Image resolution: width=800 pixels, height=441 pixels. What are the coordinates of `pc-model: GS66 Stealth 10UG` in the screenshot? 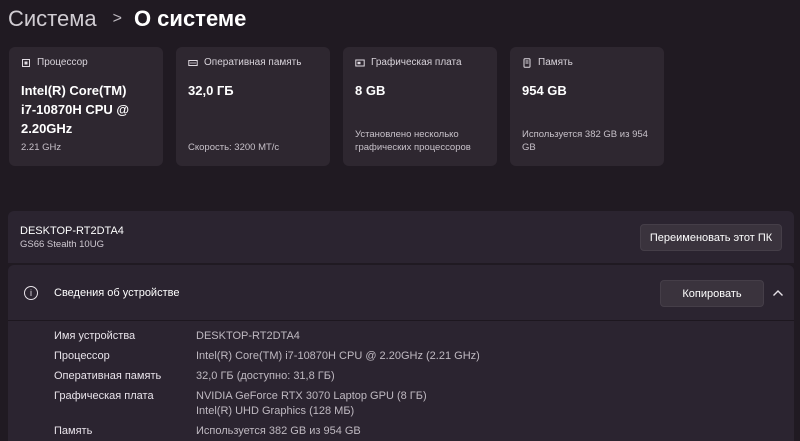 It's located at (62, 244).